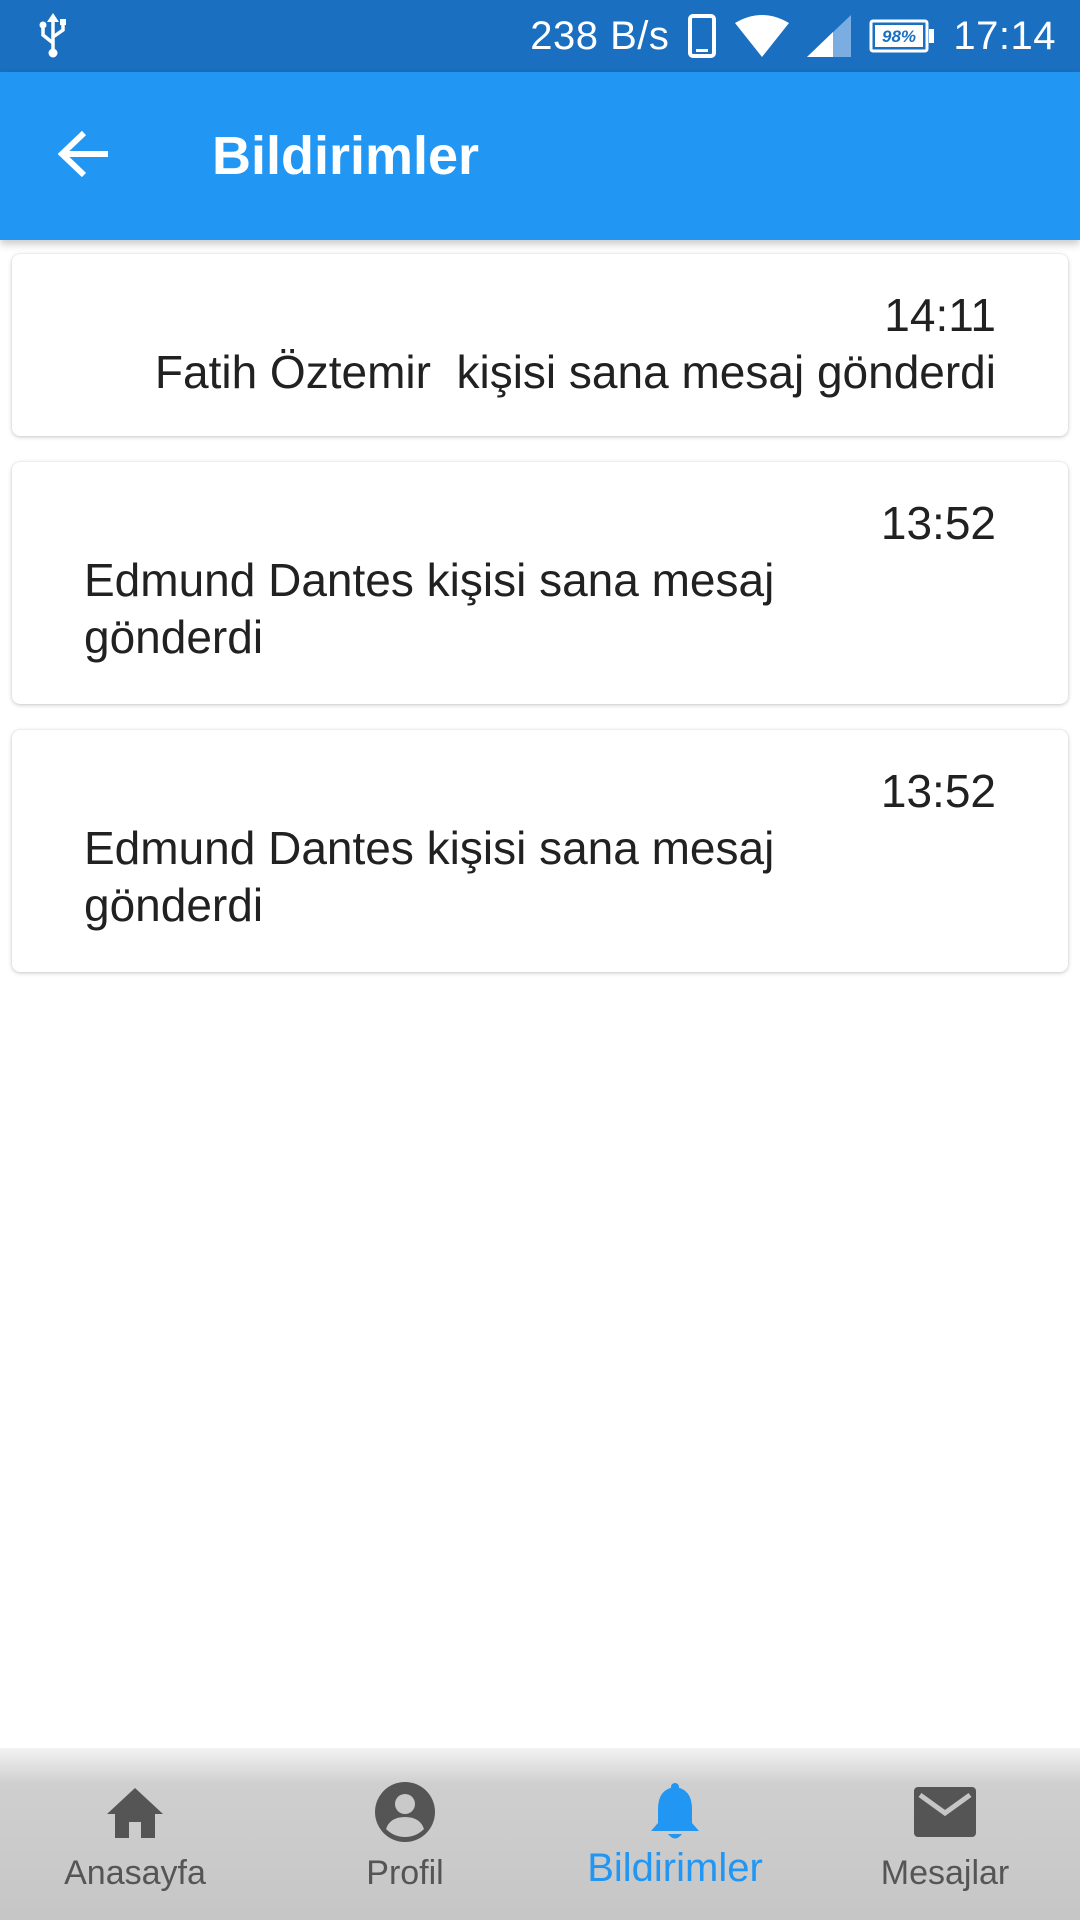 The image size is (1080, 1920). I want to click on nav-label: Bildirimler, so click(675, 1868).